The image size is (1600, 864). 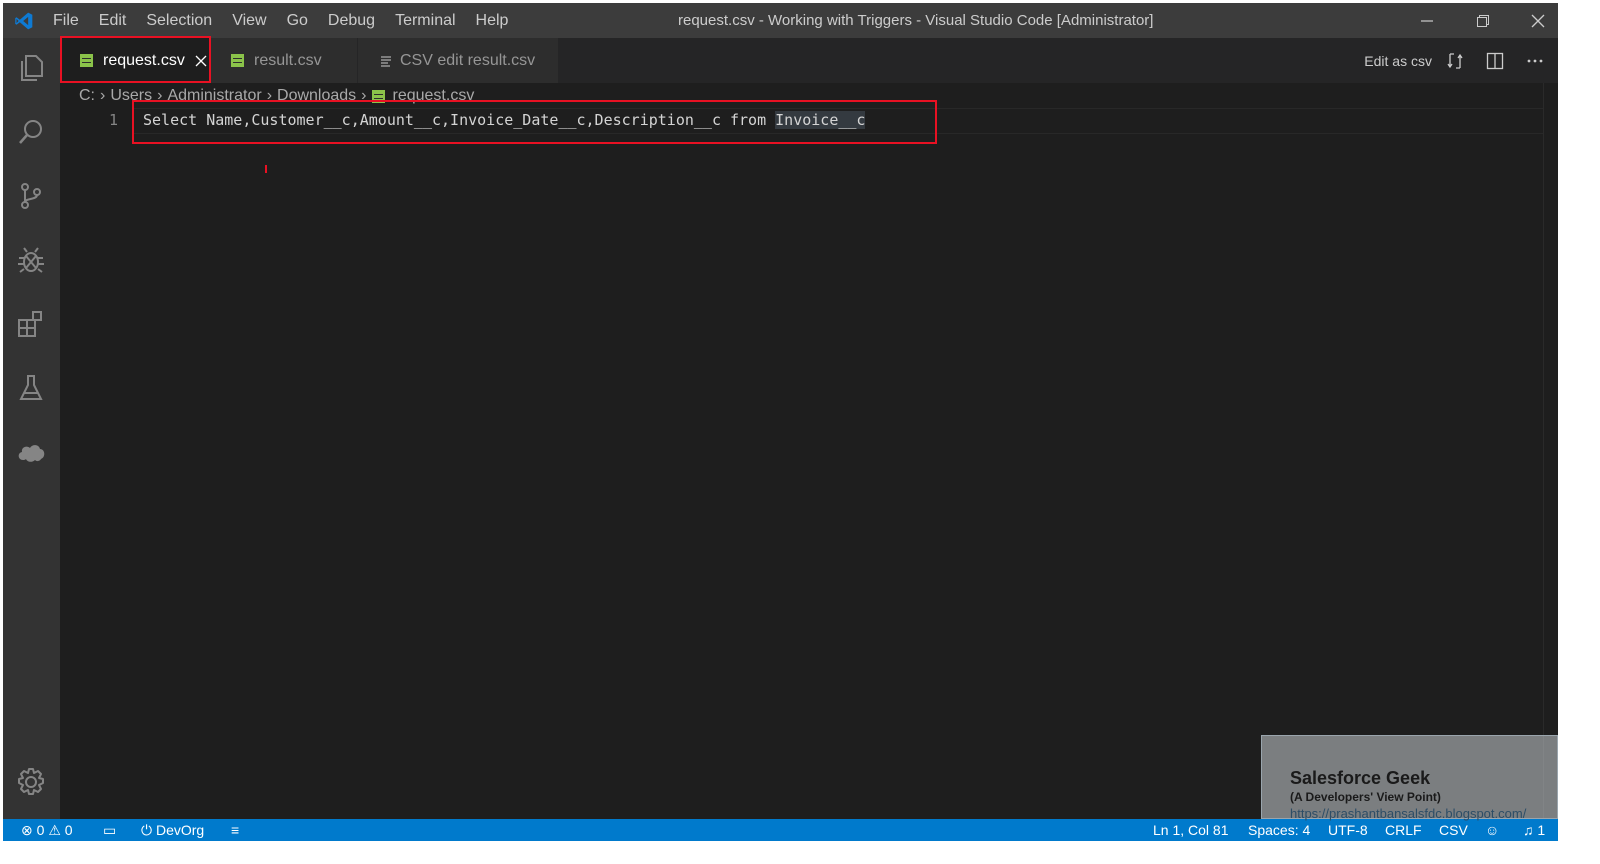 I want to click on restore-button, so click(x=1483, y=20).